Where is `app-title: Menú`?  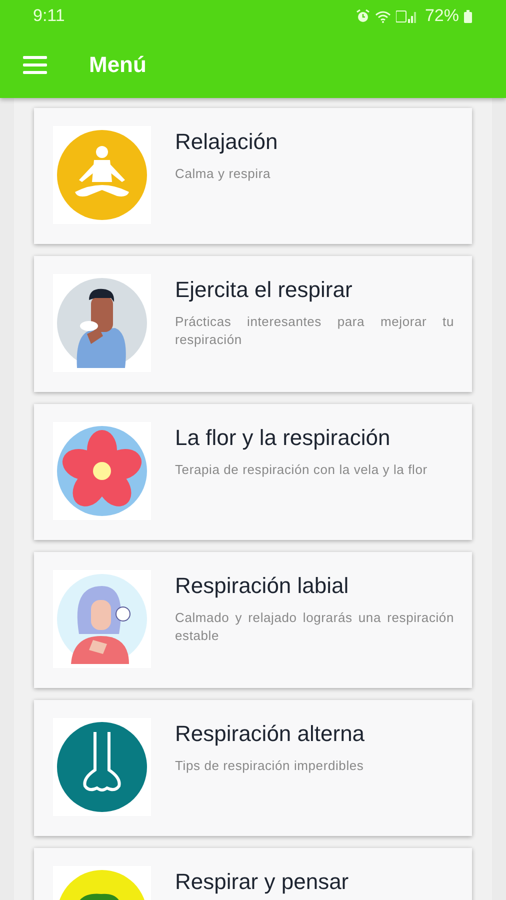 app-title: Menú is located at coordinates (117, 65).